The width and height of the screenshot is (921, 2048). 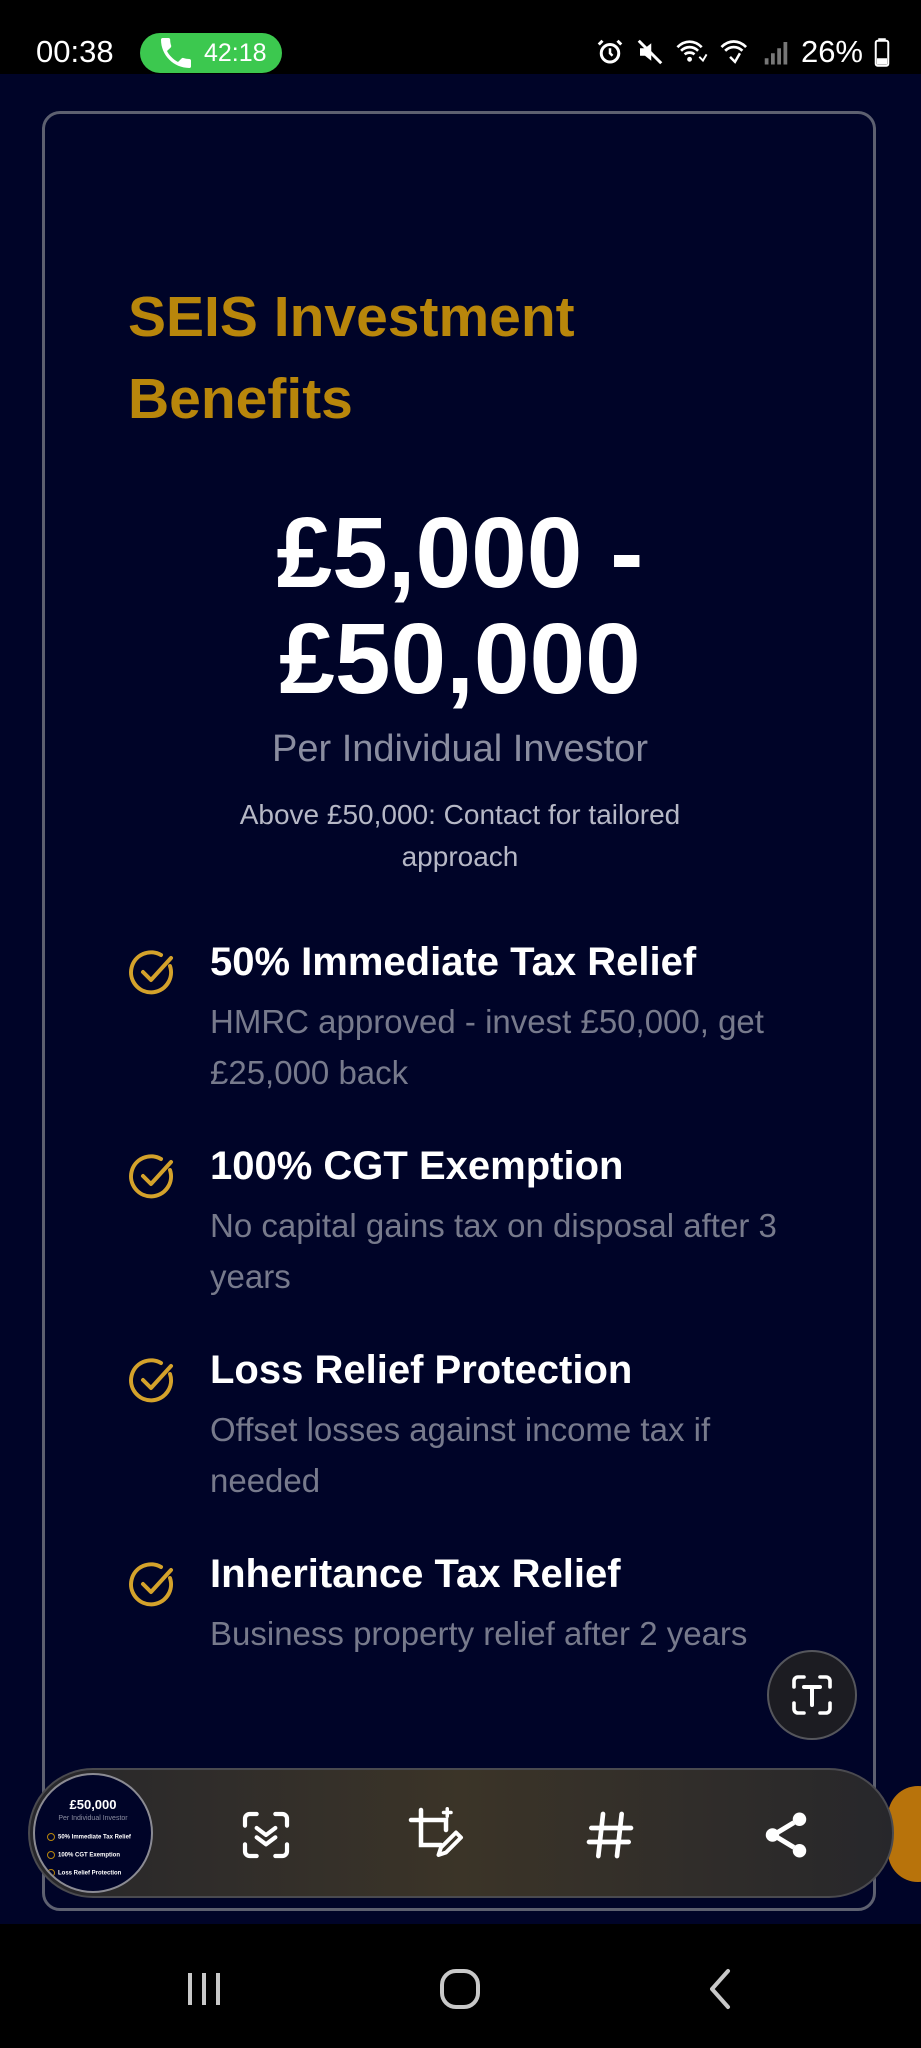 I want to click on ongoing-call-pill: 42:18, so click(x=211, y=53).